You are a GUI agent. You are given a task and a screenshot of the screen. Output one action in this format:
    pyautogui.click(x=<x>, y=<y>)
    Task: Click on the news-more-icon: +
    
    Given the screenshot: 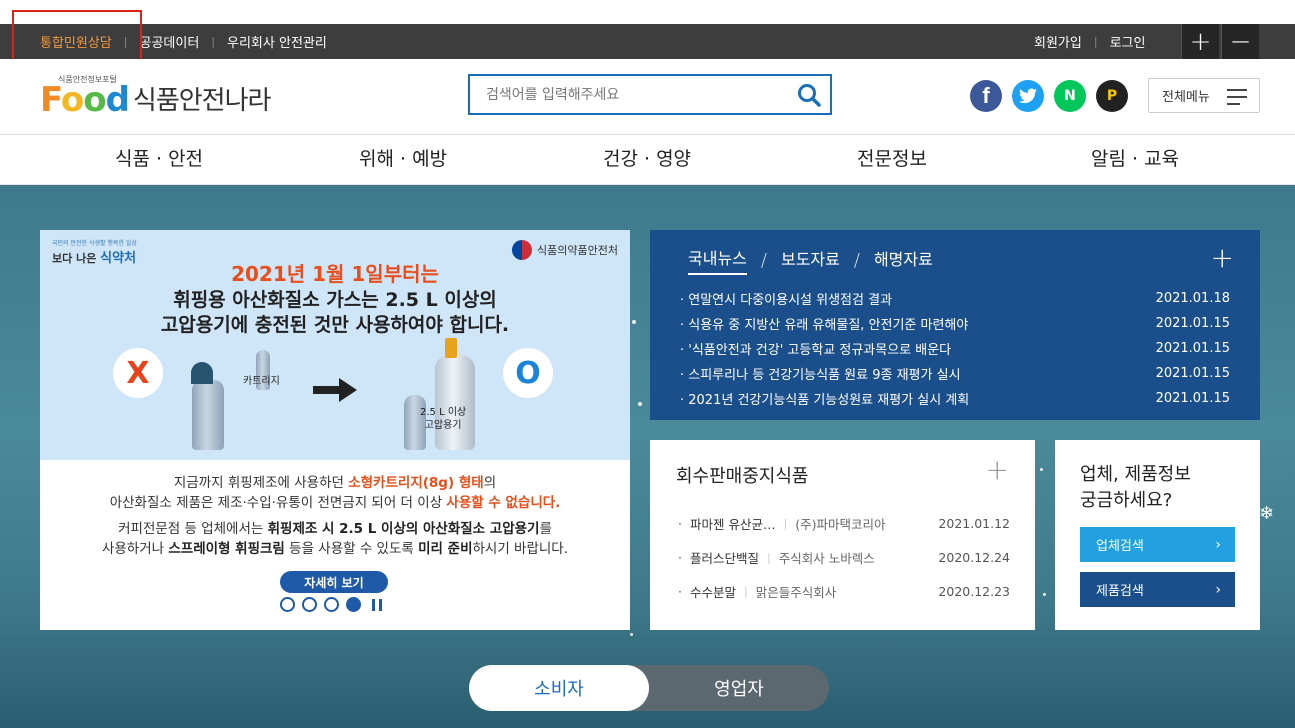 What is the action you would take?
    pyautogui.click(x=1222, y=258)
    